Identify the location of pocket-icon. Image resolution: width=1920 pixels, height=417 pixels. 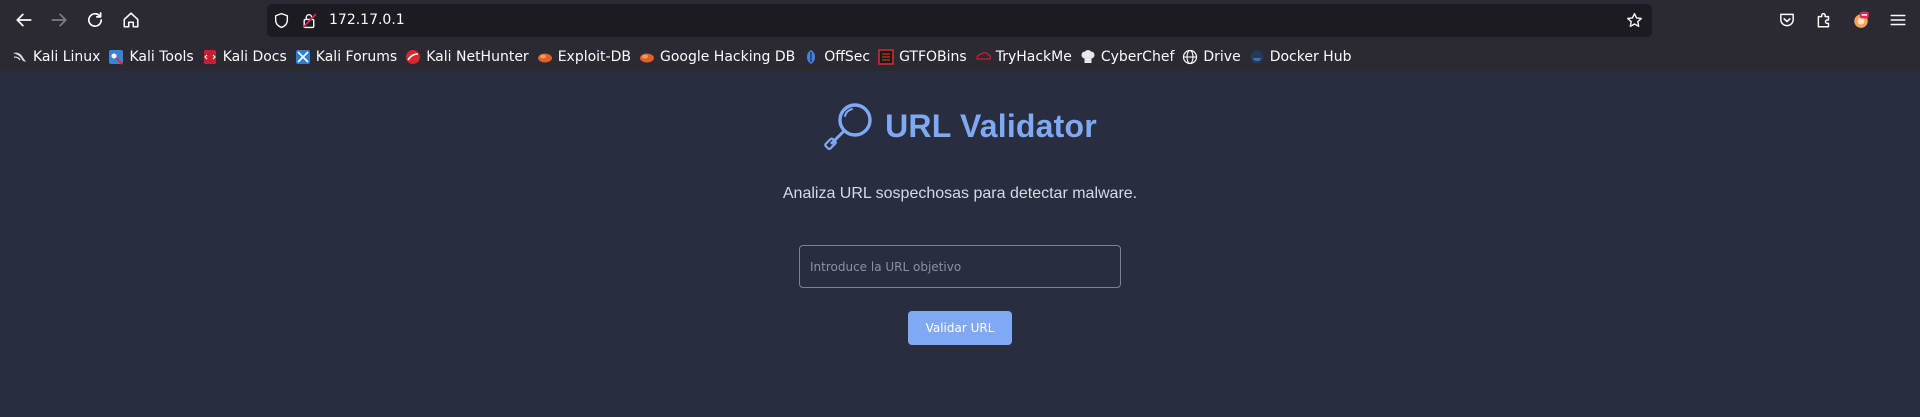
(1787, 20).